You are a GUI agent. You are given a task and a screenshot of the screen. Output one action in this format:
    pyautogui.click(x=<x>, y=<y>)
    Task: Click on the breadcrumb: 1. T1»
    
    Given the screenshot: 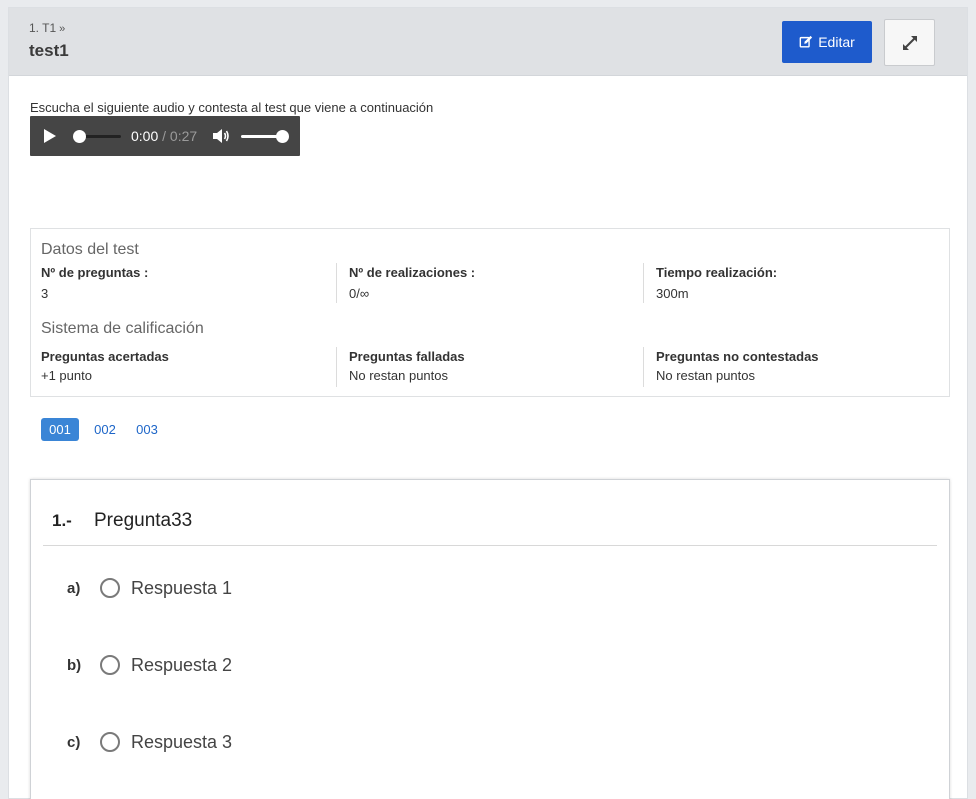 What is the action you would take?
    pyautogui.click(x=47, y=28)
    